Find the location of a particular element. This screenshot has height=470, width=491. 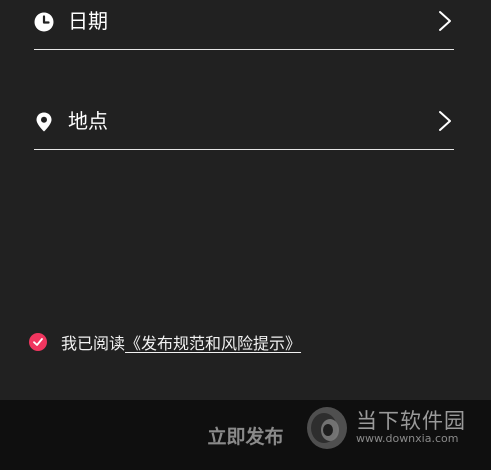

agreement-prefix-text: 我已阅读 is located at coordinates (93, 343).